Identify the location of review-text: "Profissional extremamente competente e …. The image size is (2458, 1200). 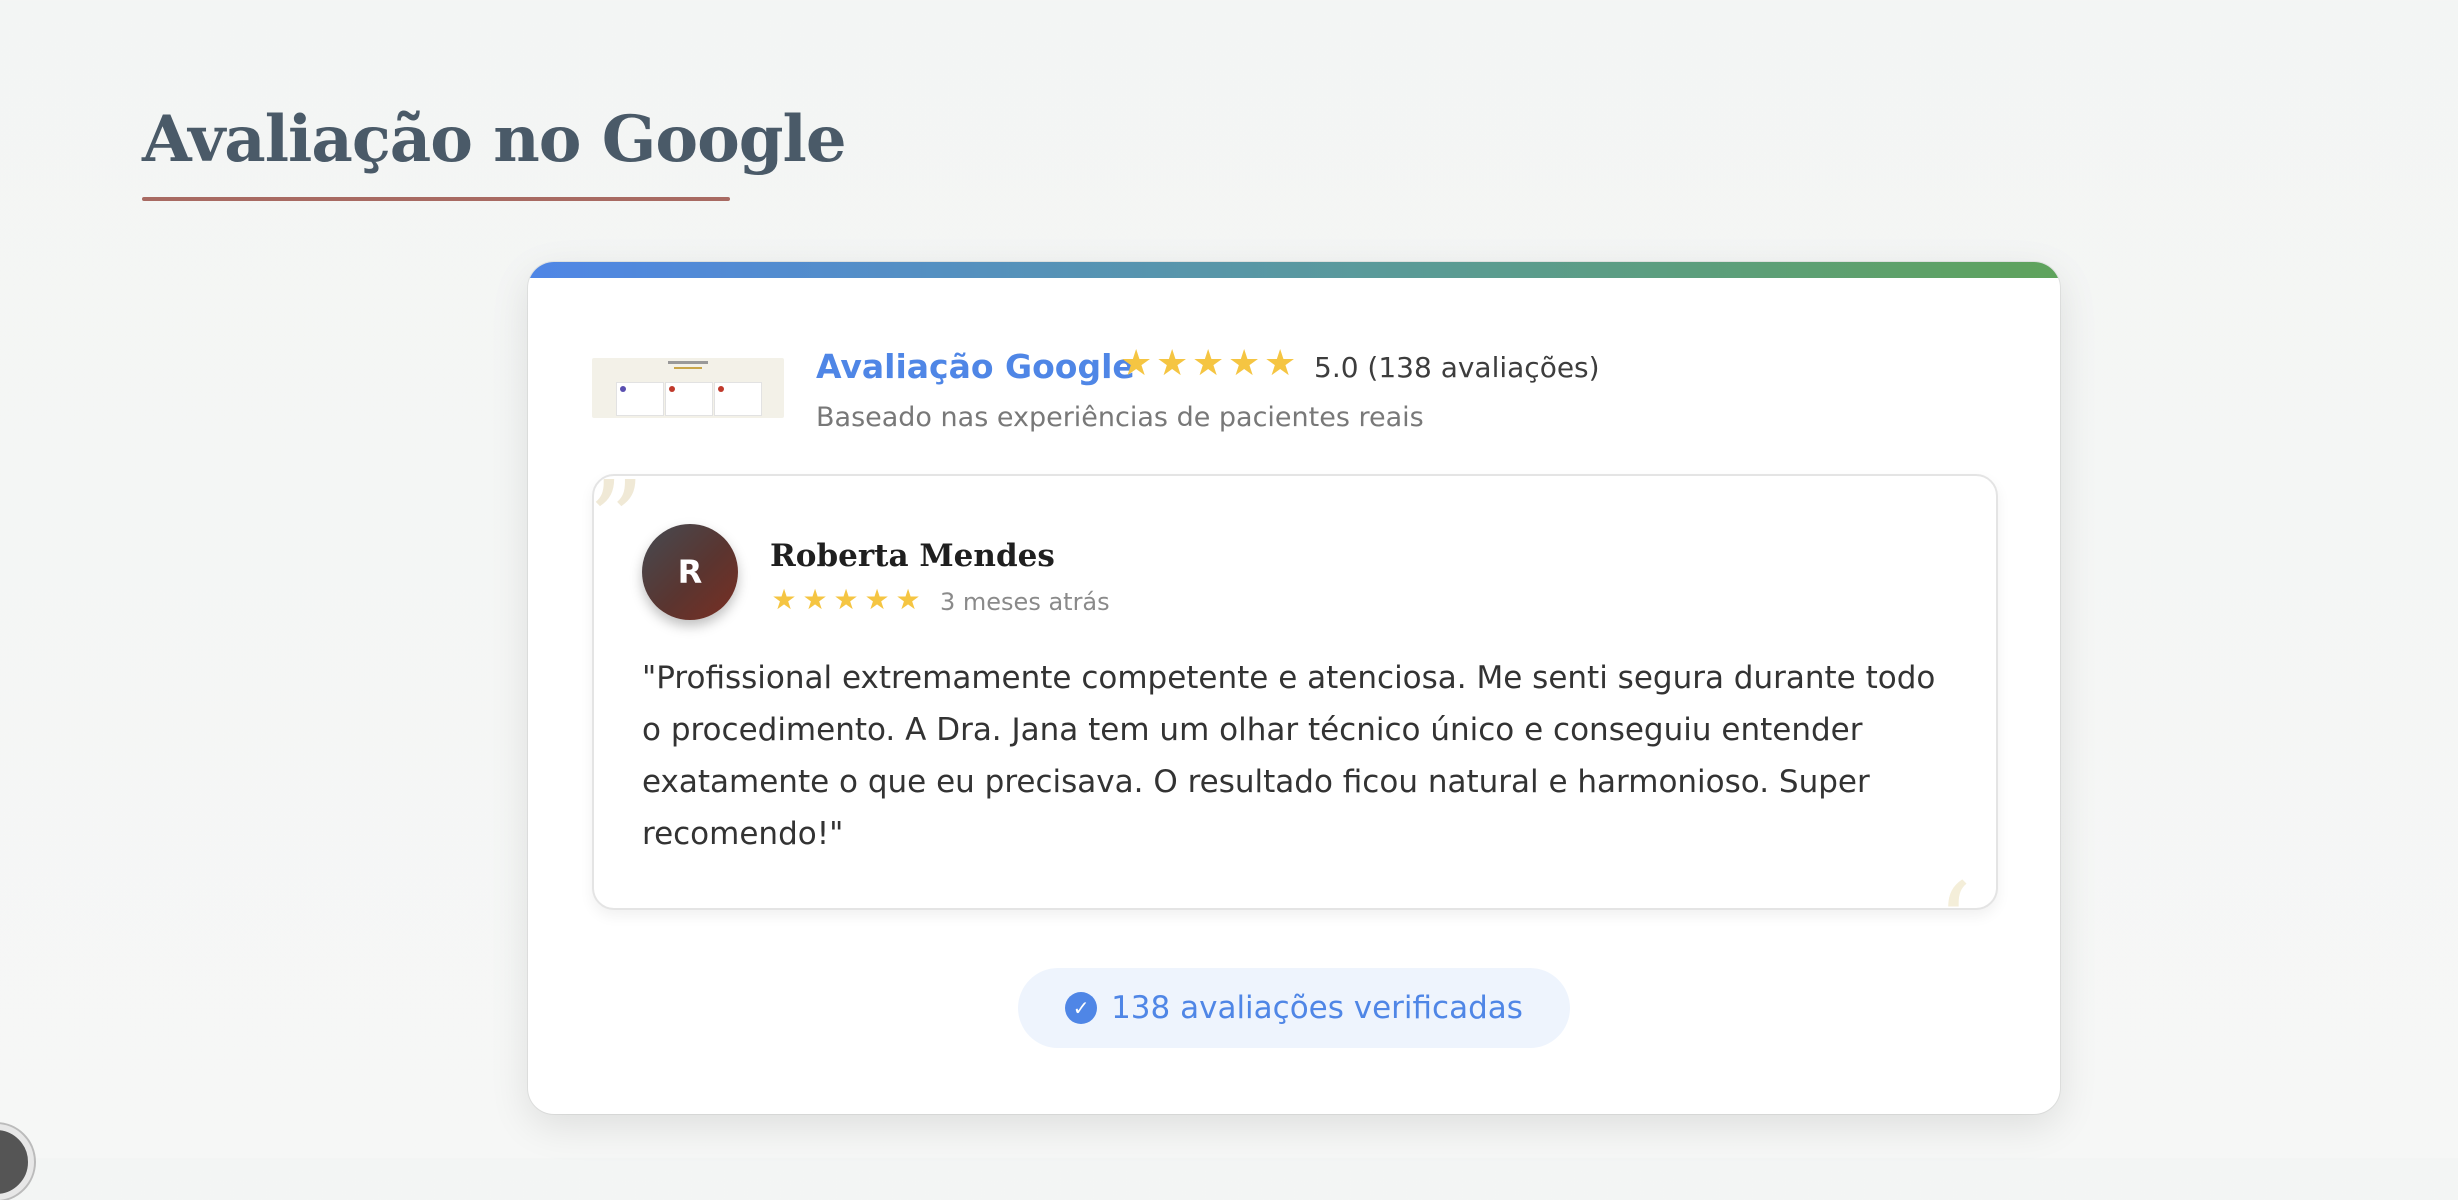
(1289, 756).